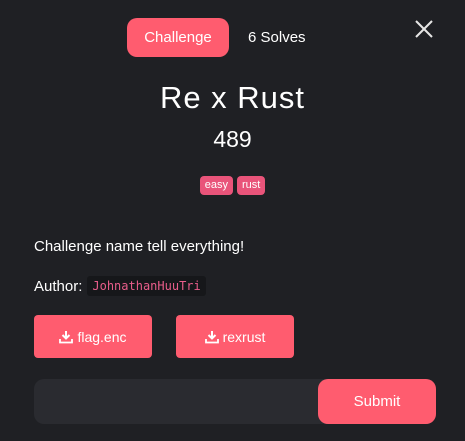 Image resolution: width=465 pixels, height=441 pixels. Describe the element at coordinates (232, 97) in the screenshot. I see `challenge-title: Re x Rust` at that location.